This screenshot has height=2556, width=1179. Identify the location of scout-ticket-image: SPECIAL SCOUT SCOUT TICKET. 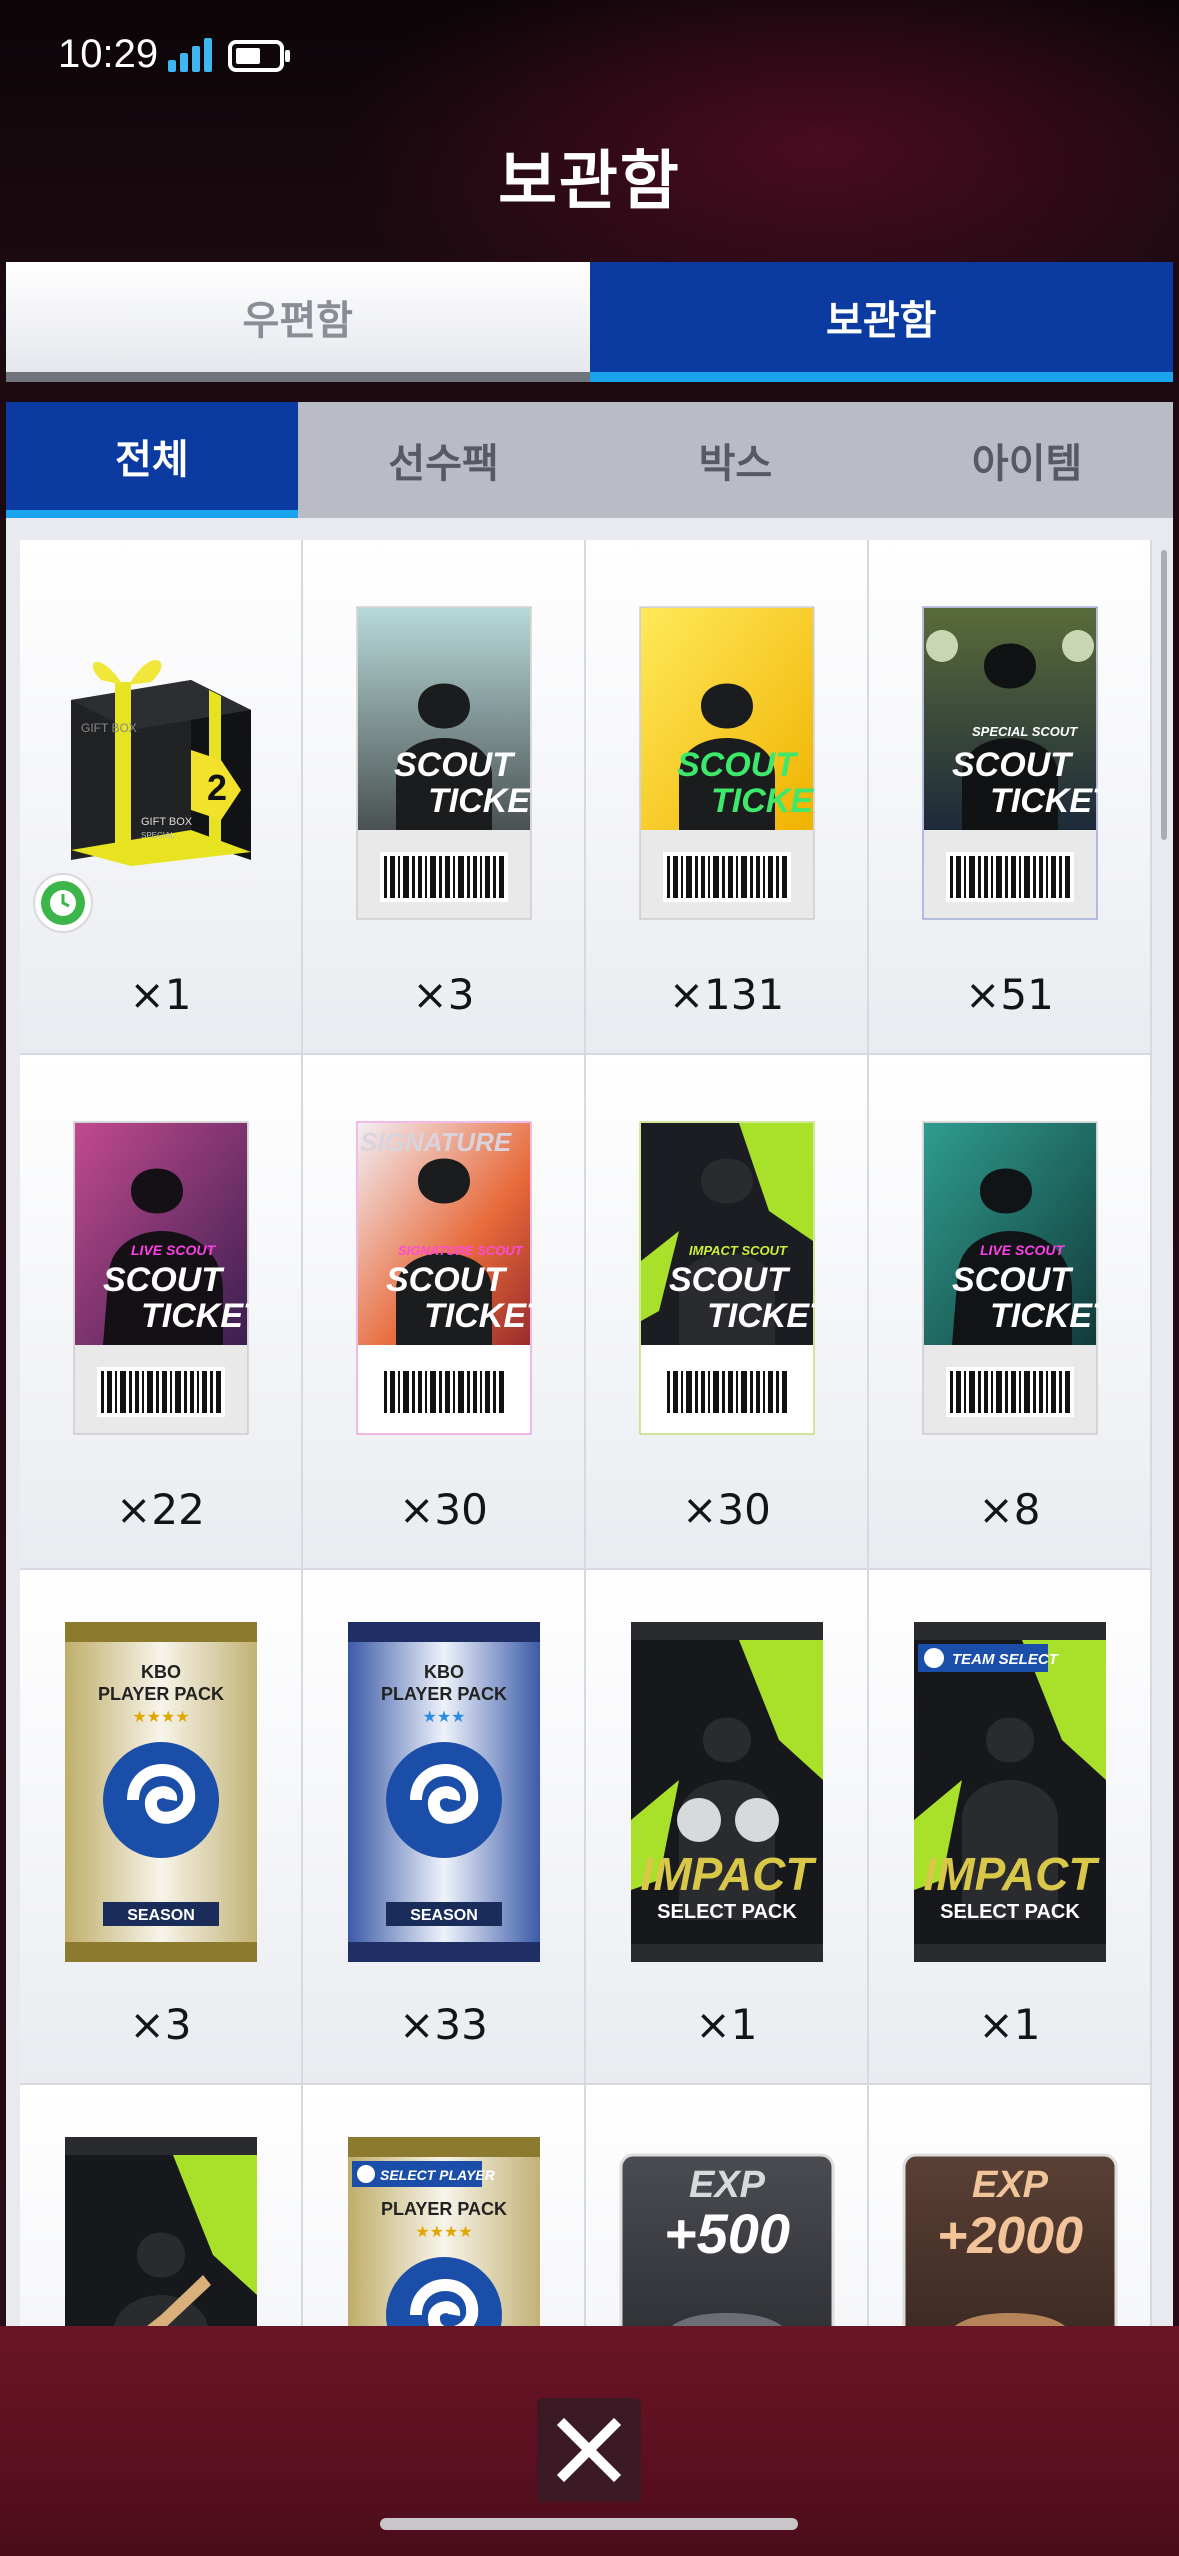
(1010, 763).